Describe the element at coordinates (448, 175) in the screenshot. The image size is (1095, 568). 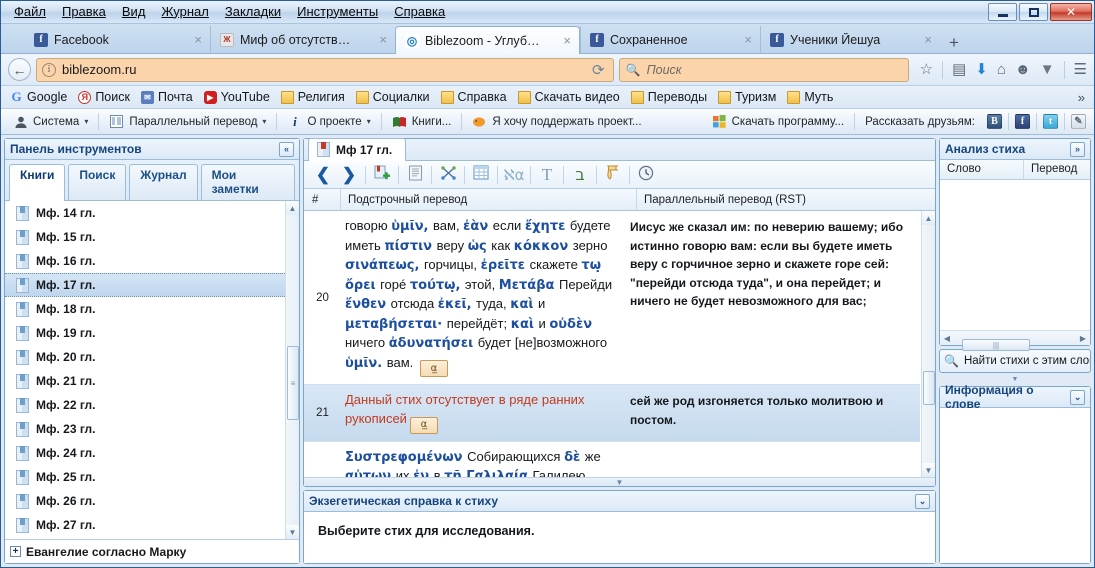
I see `cross-reference-button` at that location.